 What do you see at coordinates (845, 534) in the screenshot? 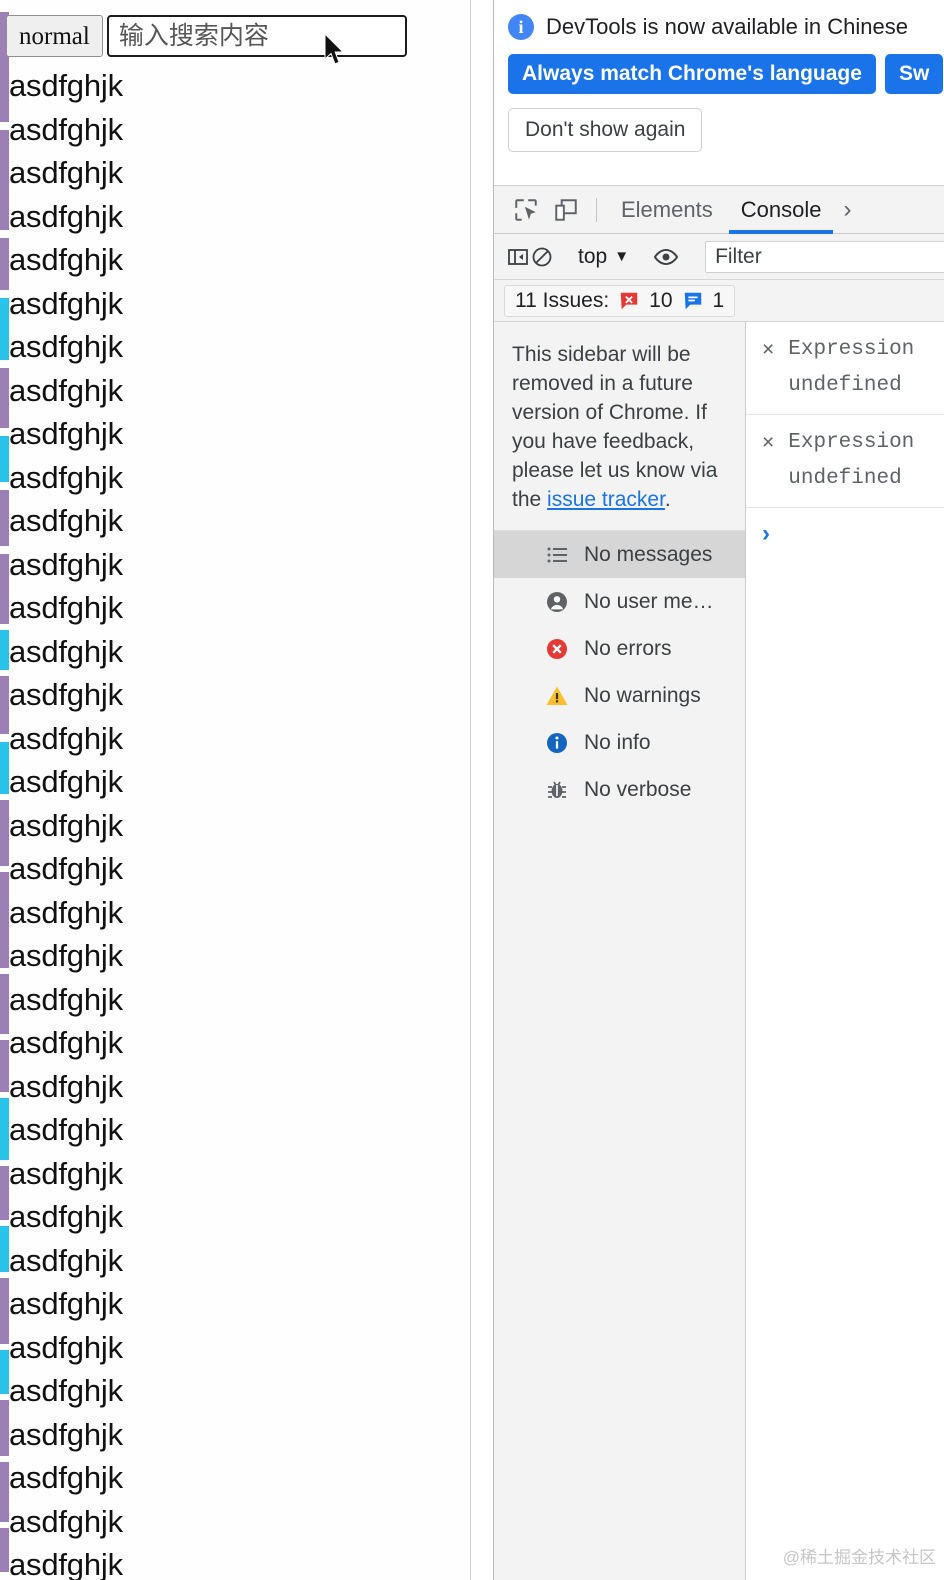
I see `console-prompt: ›` at bounding box center [845, 534].